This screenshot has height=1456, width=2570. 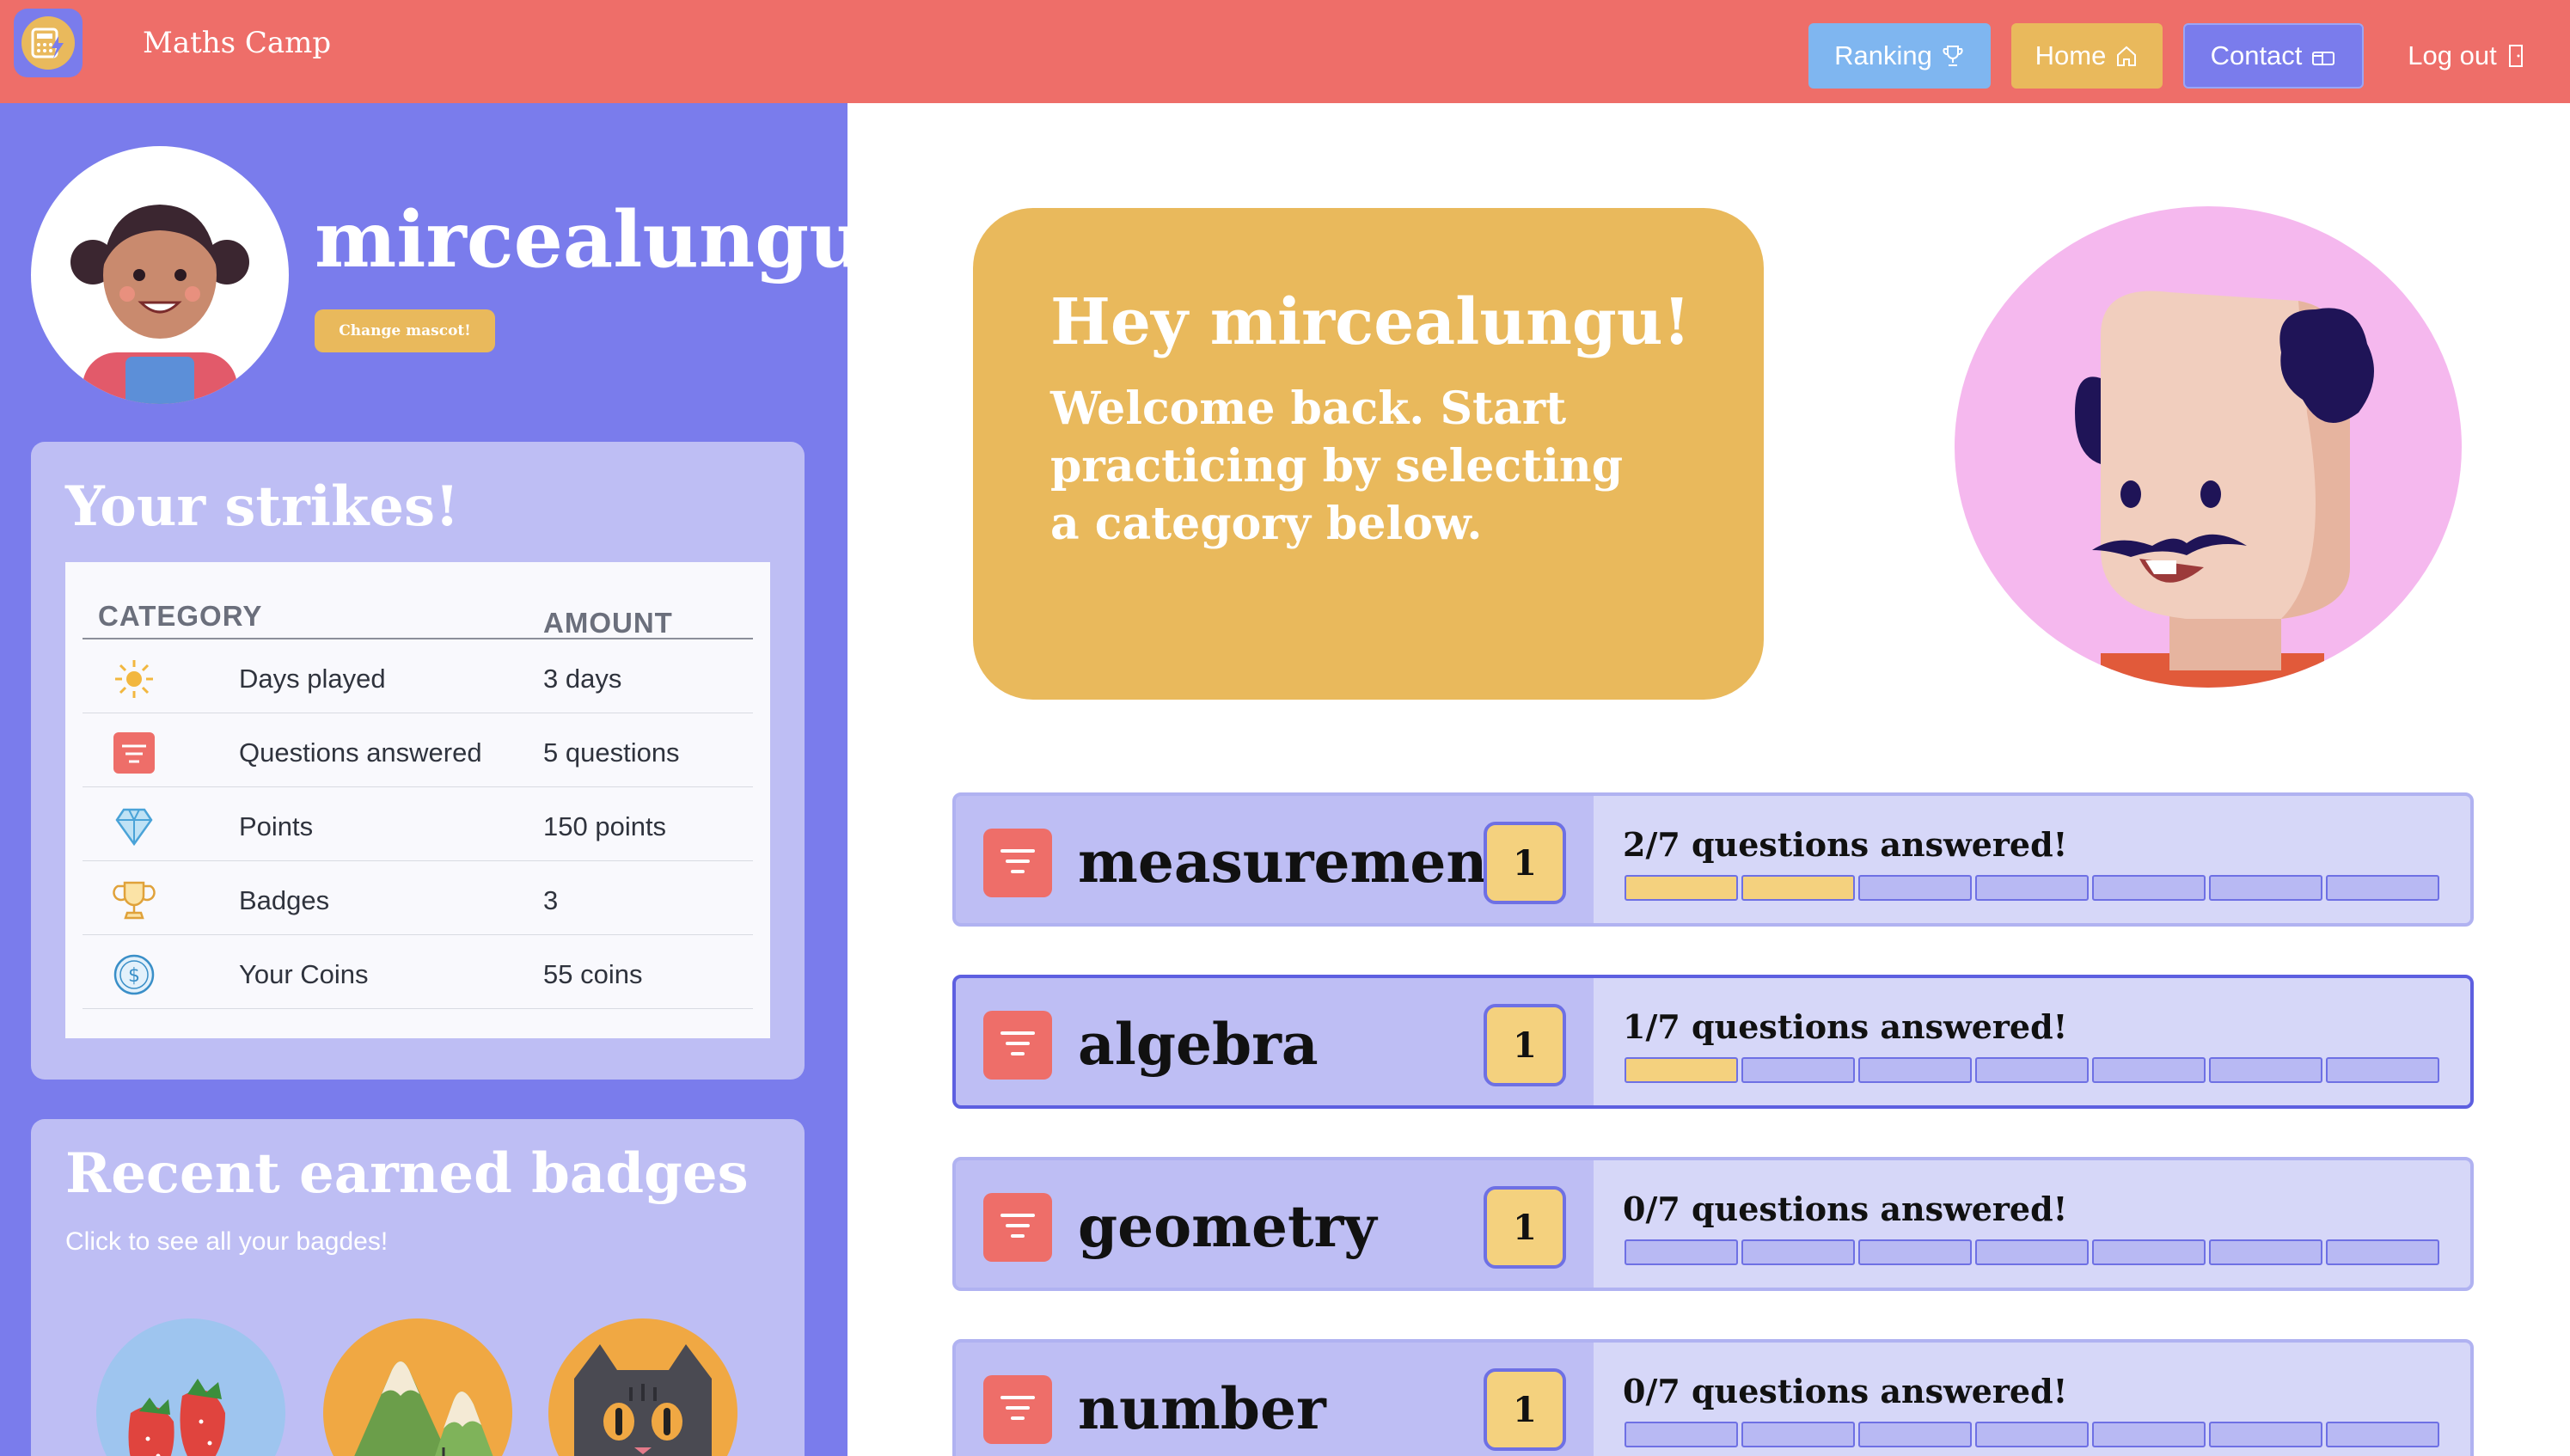 I want to click on category-name: number, so click(x=1202, y=1409).